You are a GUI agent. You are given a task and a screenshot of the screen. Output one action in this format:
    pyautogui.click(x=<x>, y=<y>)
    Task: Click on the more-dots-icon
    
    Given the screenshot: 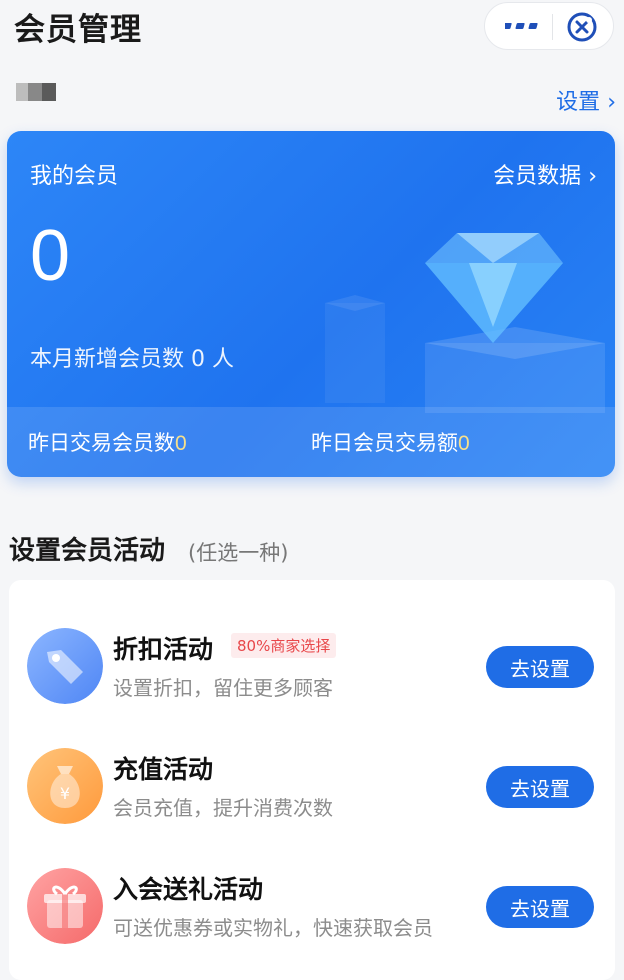 What is the action you would take?
    pyautogui.click(x=523, y=26)
    